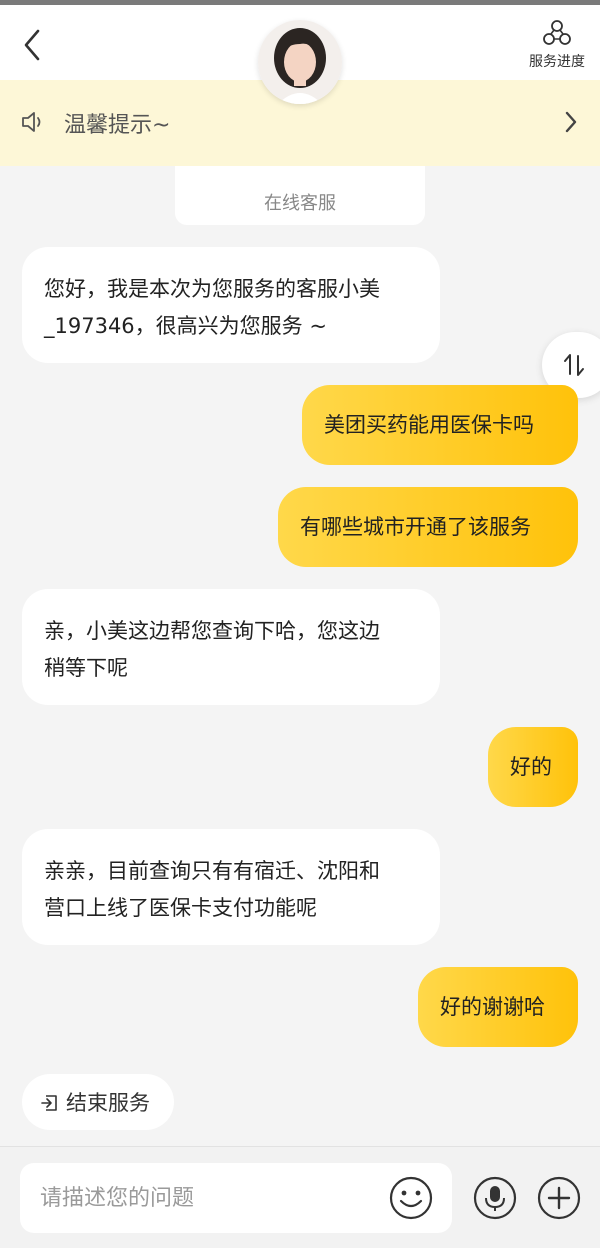 Image resolution: width=600 pixels, height=1248 pixels. Describe the element at coordinates (300, 1197) in the screenshot. I see `composer-bar` at that location.